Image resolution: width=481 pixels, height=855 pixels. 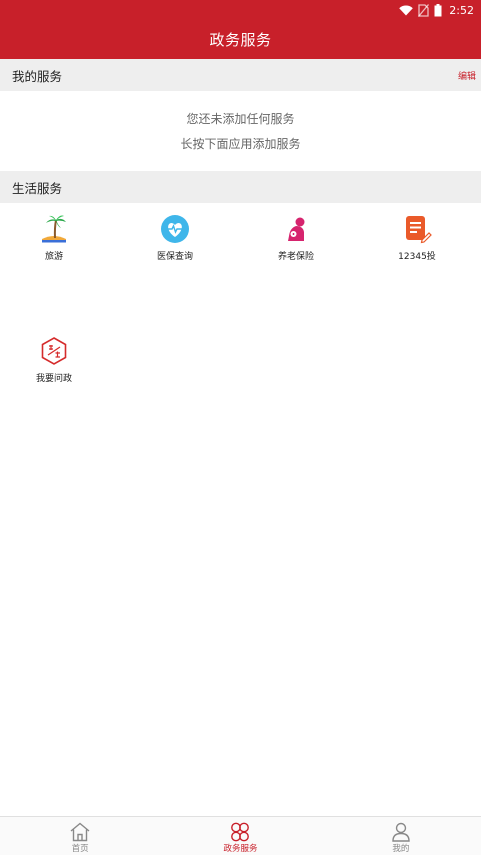 What do you see at coordinates (80, 849) in the screenshot?
I see `nav-label: 首页` at bounding box center [80, 849].